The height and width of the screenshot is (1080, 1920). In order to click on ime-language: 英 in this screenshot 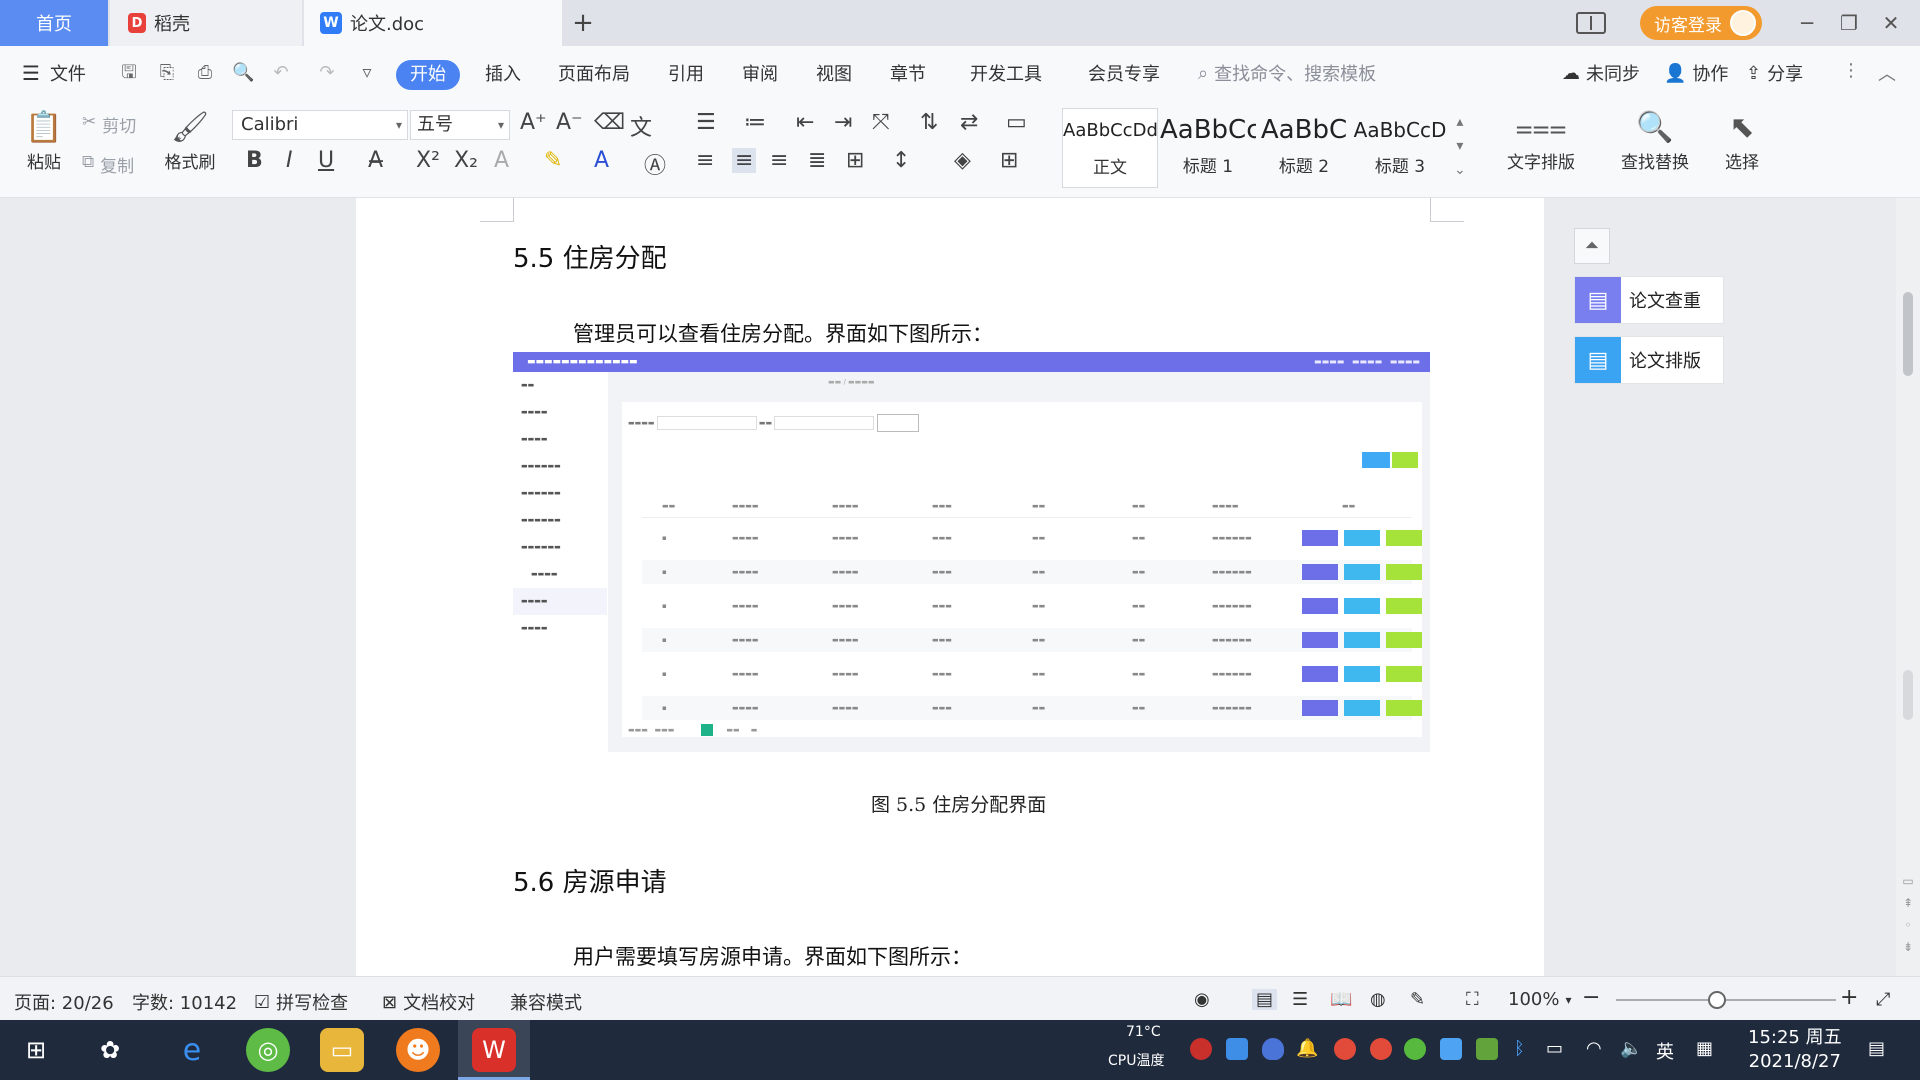, I will do `click(1665, 1051)`.